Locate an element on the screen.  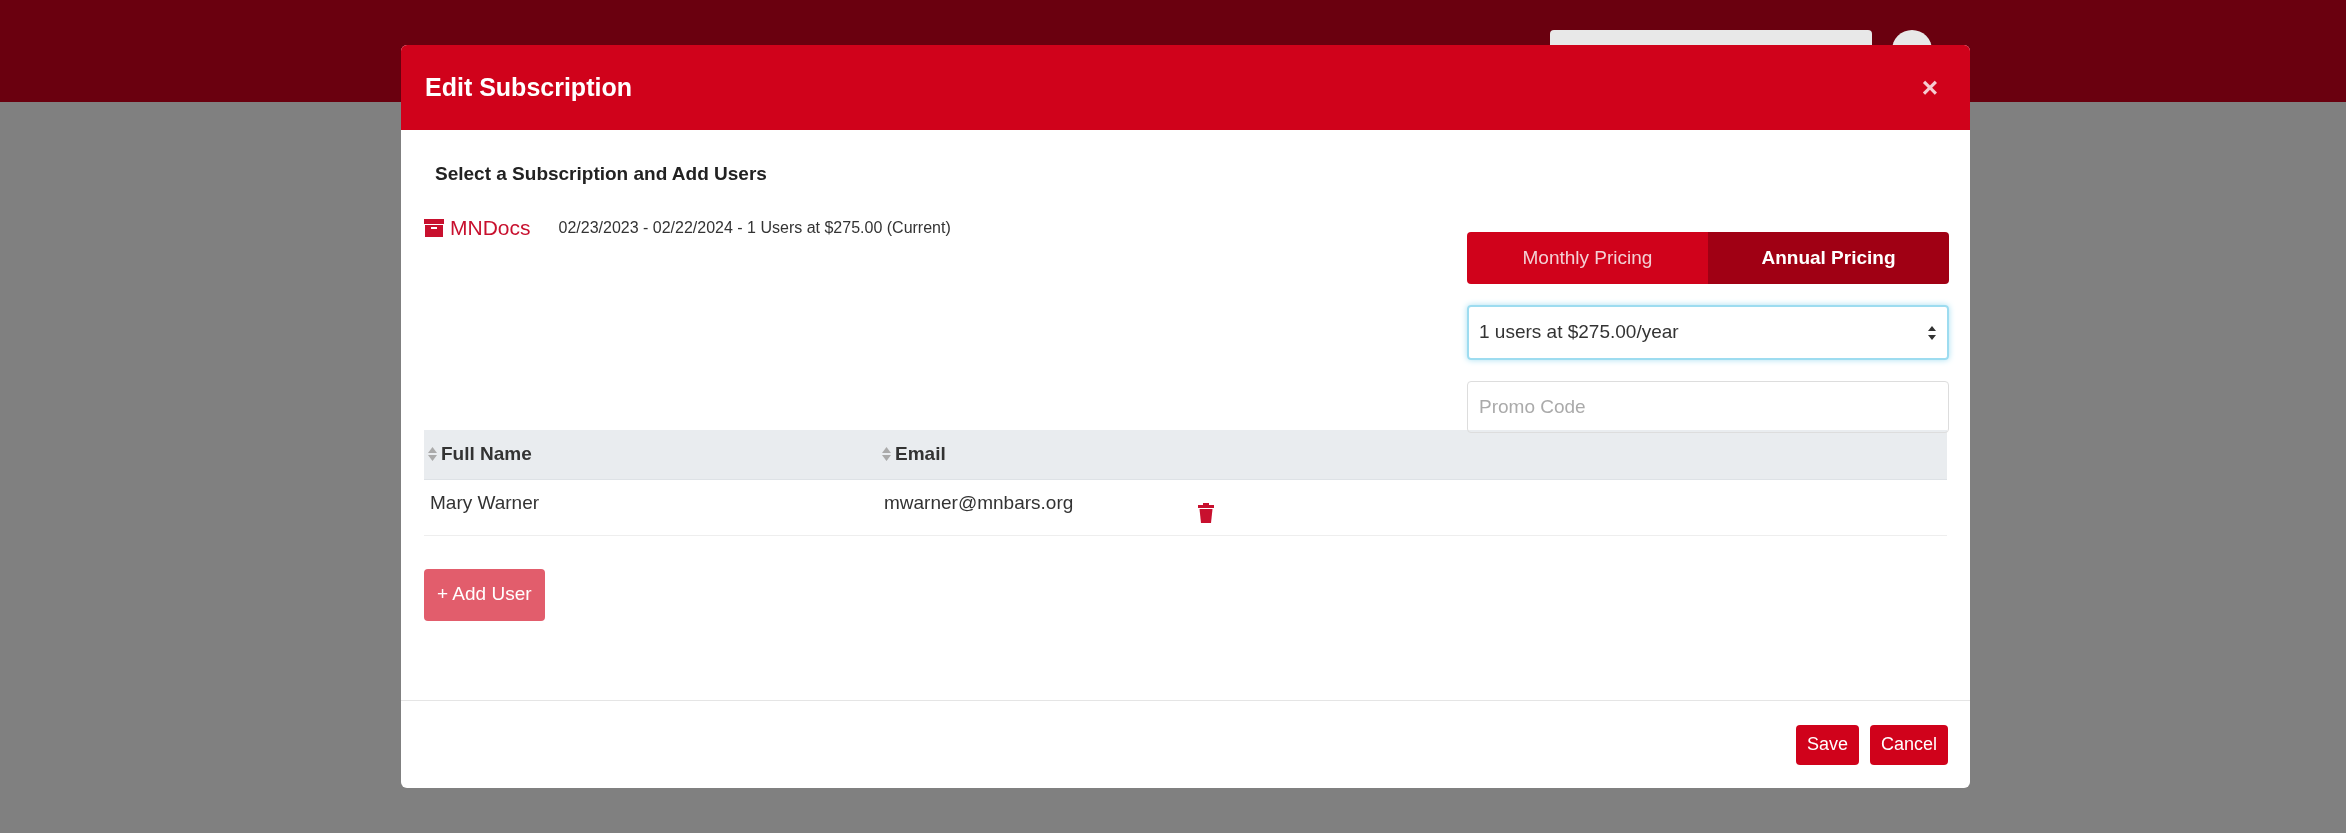
column-header: Email is located at coordinates (920, 454).